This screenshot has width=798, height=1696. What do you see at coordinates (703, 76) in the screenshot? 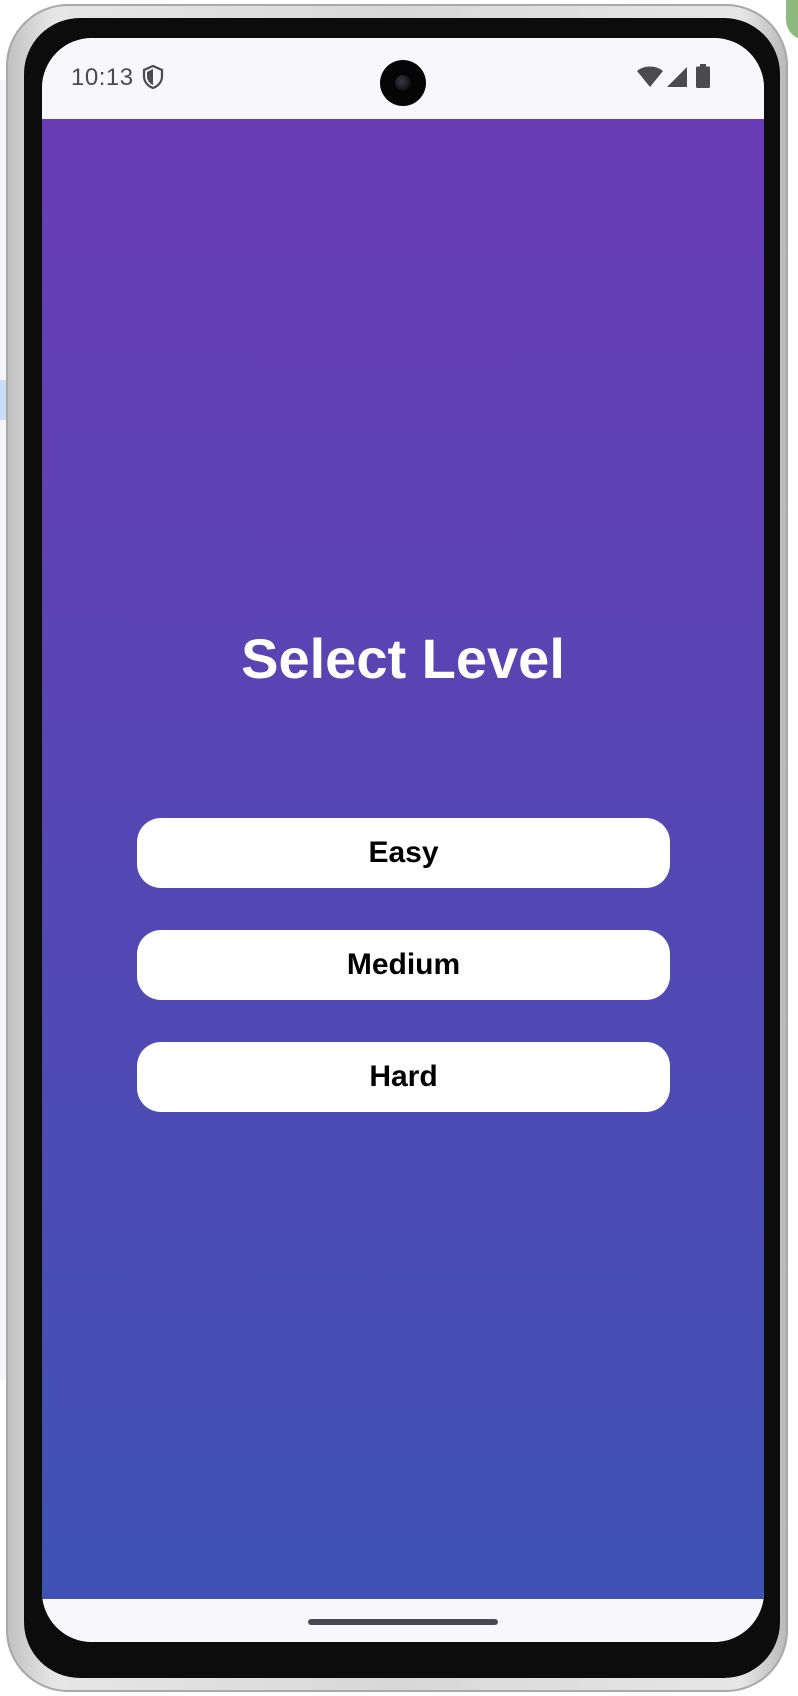
I see `battery-icon` at bounding box center [703, 76].